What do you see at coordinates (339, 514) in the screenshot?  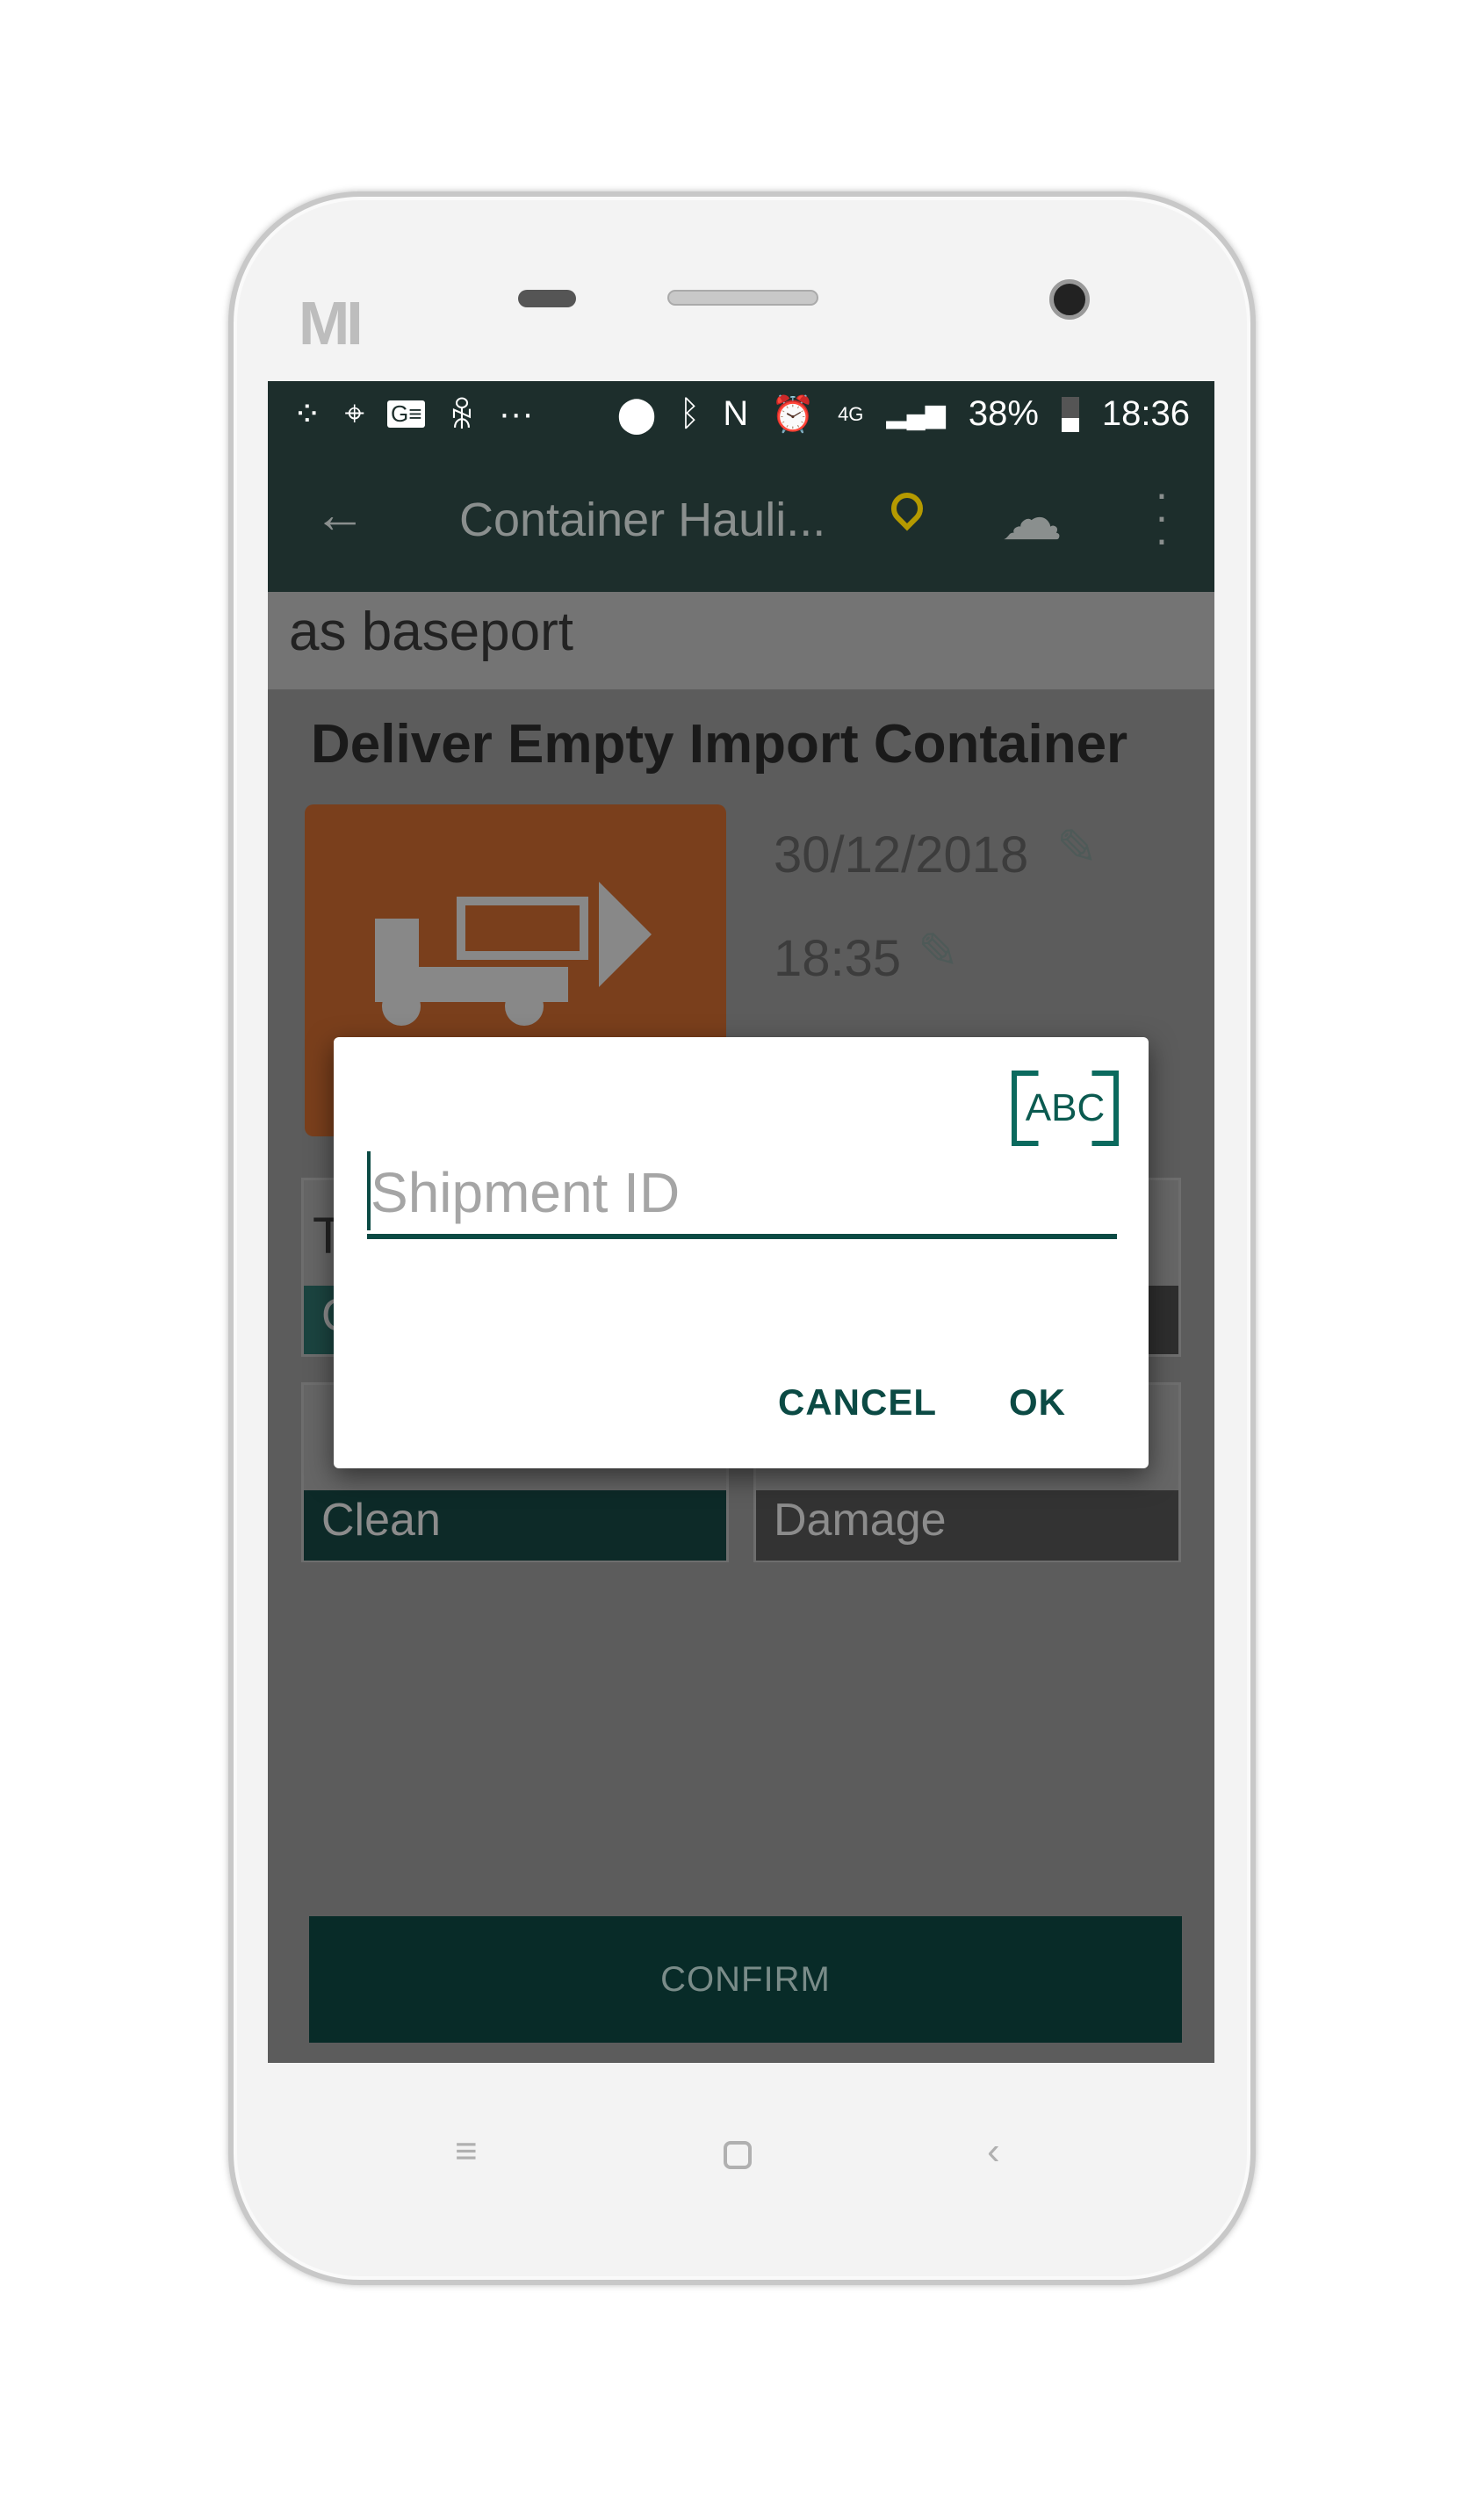 I see `back-arrow-icon: ←` at bounding box center [339, 514].